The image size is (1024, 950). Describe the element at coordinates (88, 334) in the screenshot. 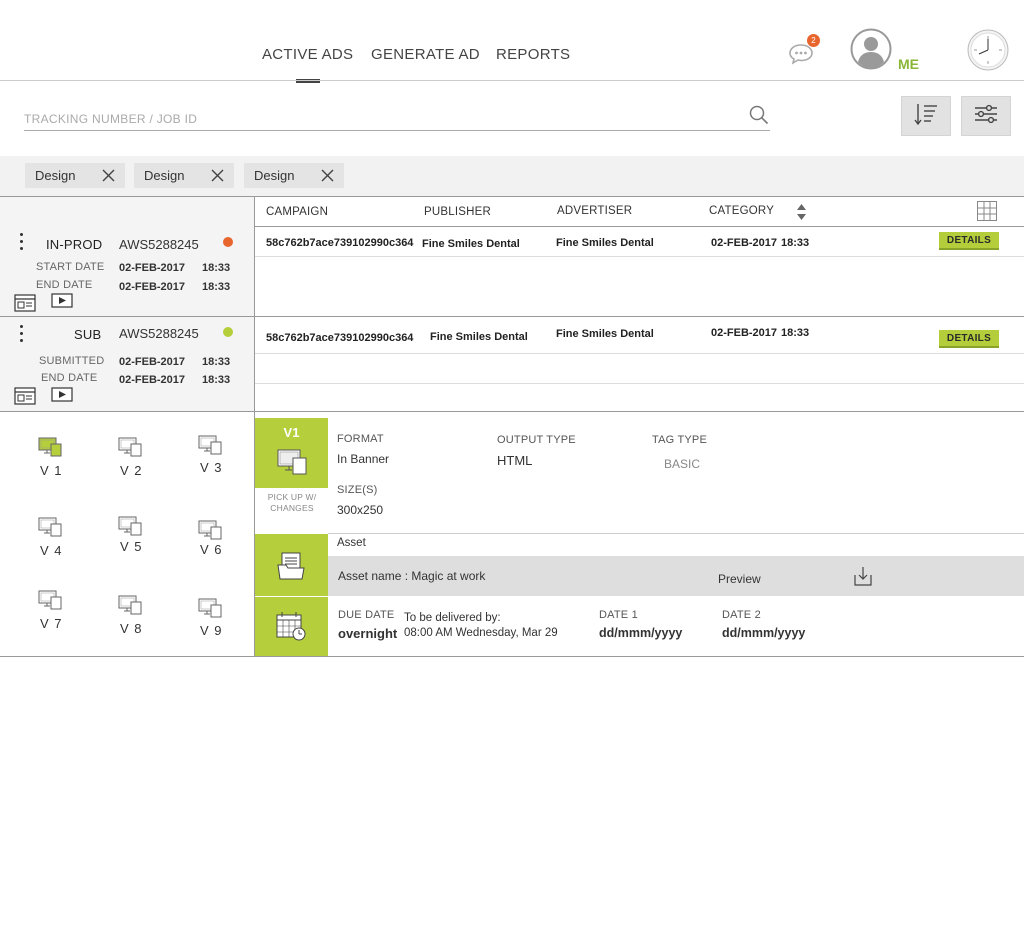

I see `status-label: SUB` at that location.